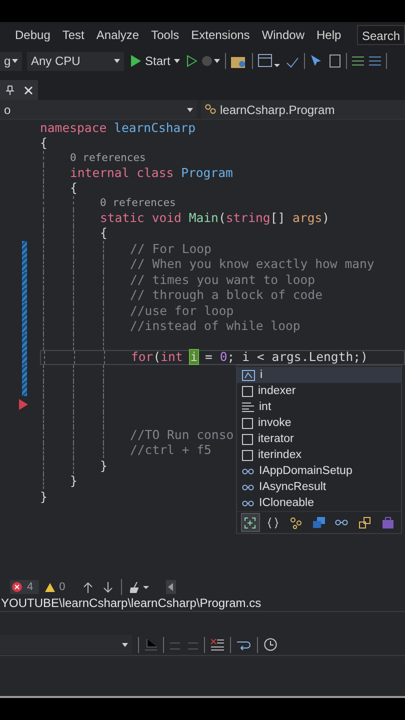 The width and height of the screenshot is (405, 720). I want to click on play-outline-icon, so click(192, 61).